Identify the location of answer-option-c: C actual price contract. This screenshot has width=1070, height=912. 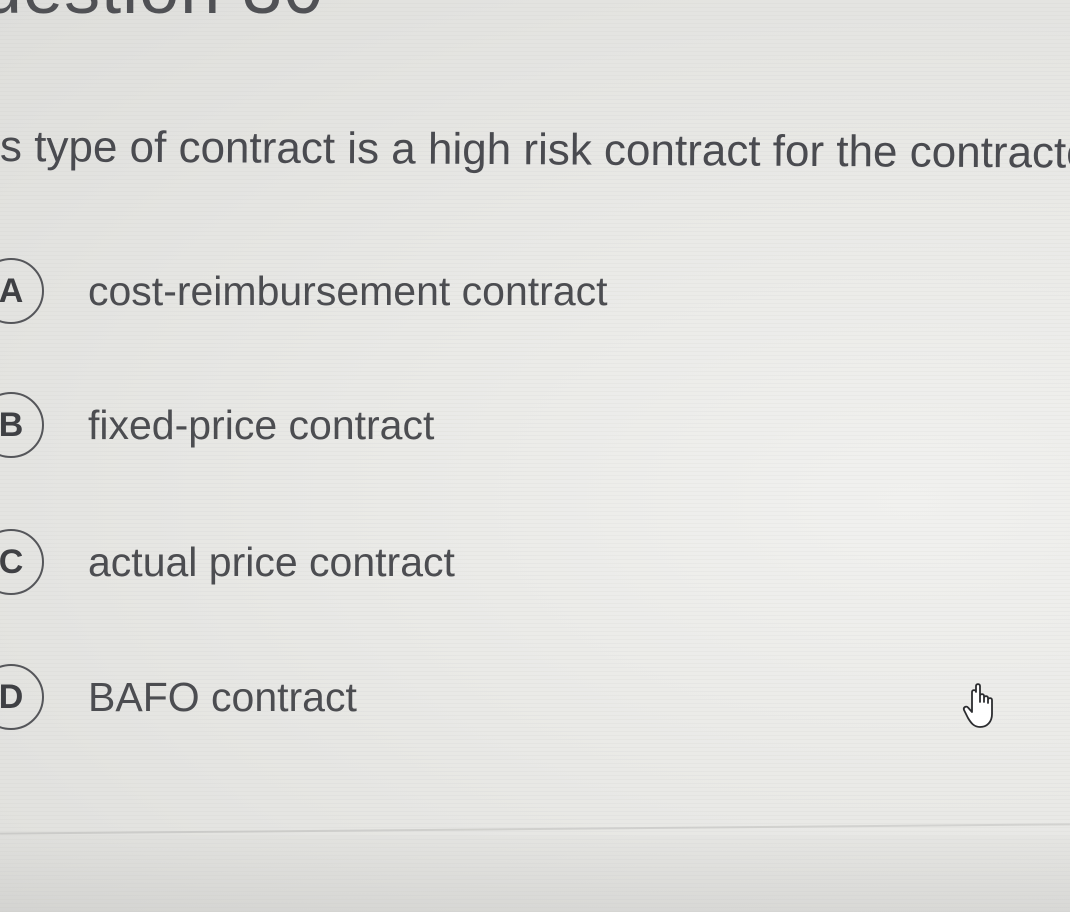
(389, 562).